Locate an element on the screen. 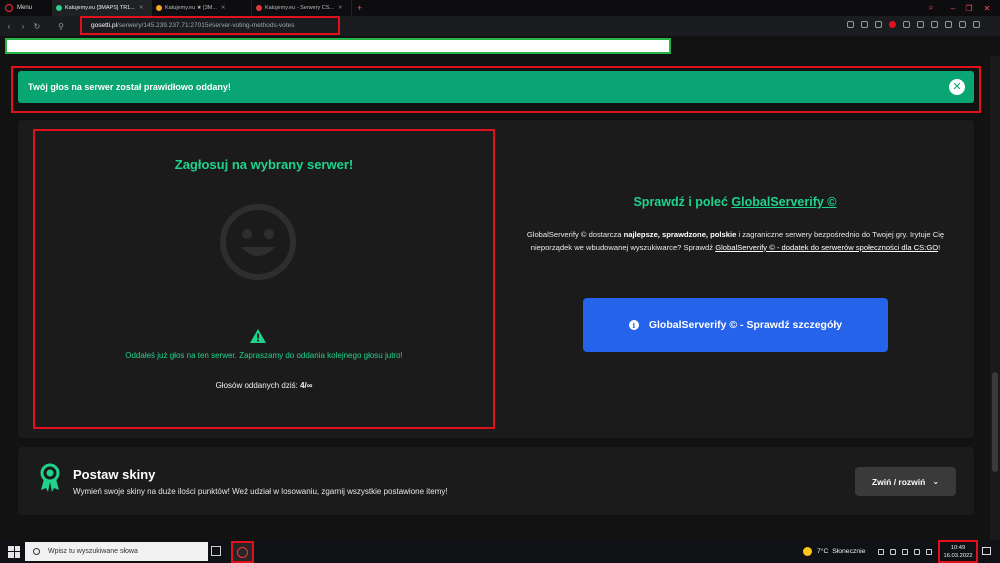 The image size is (1000, 563). award-icon is located at coordinates (50, 477).